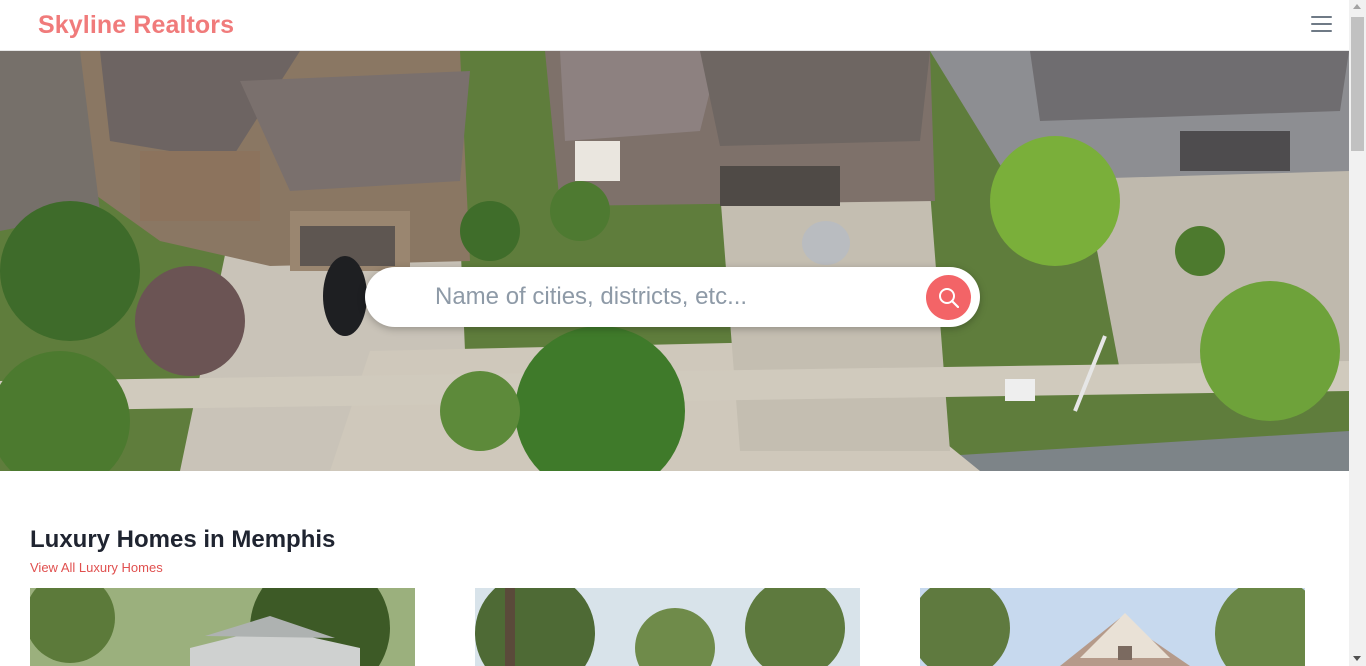  What do you see at coordinates (183, 539) in the screenshot?
I see `section-title: Luxury Homes in Memphis` at bounding box center [183, 539].